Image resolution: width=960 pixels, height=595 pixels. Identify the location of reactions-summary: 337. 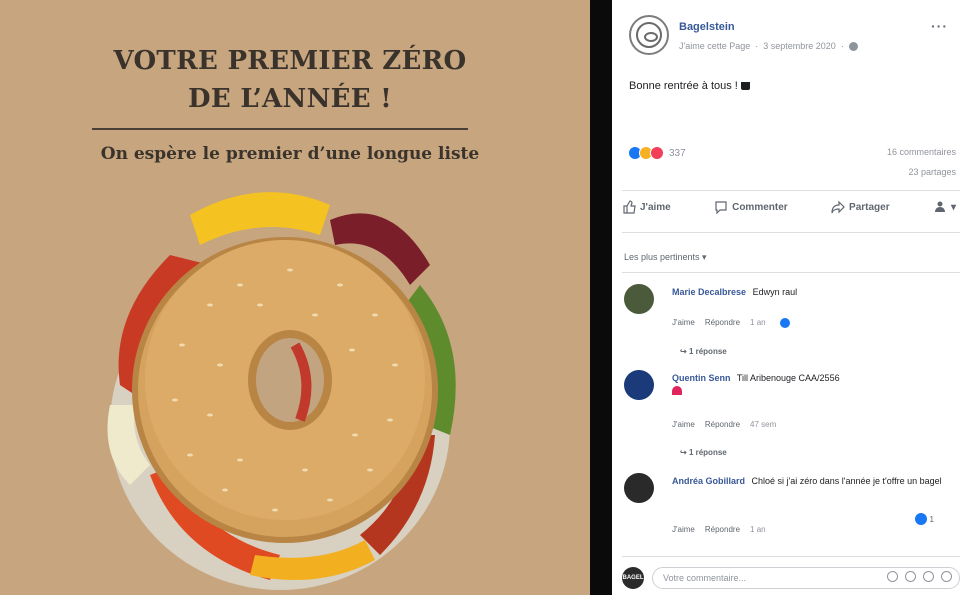
(657, 153).